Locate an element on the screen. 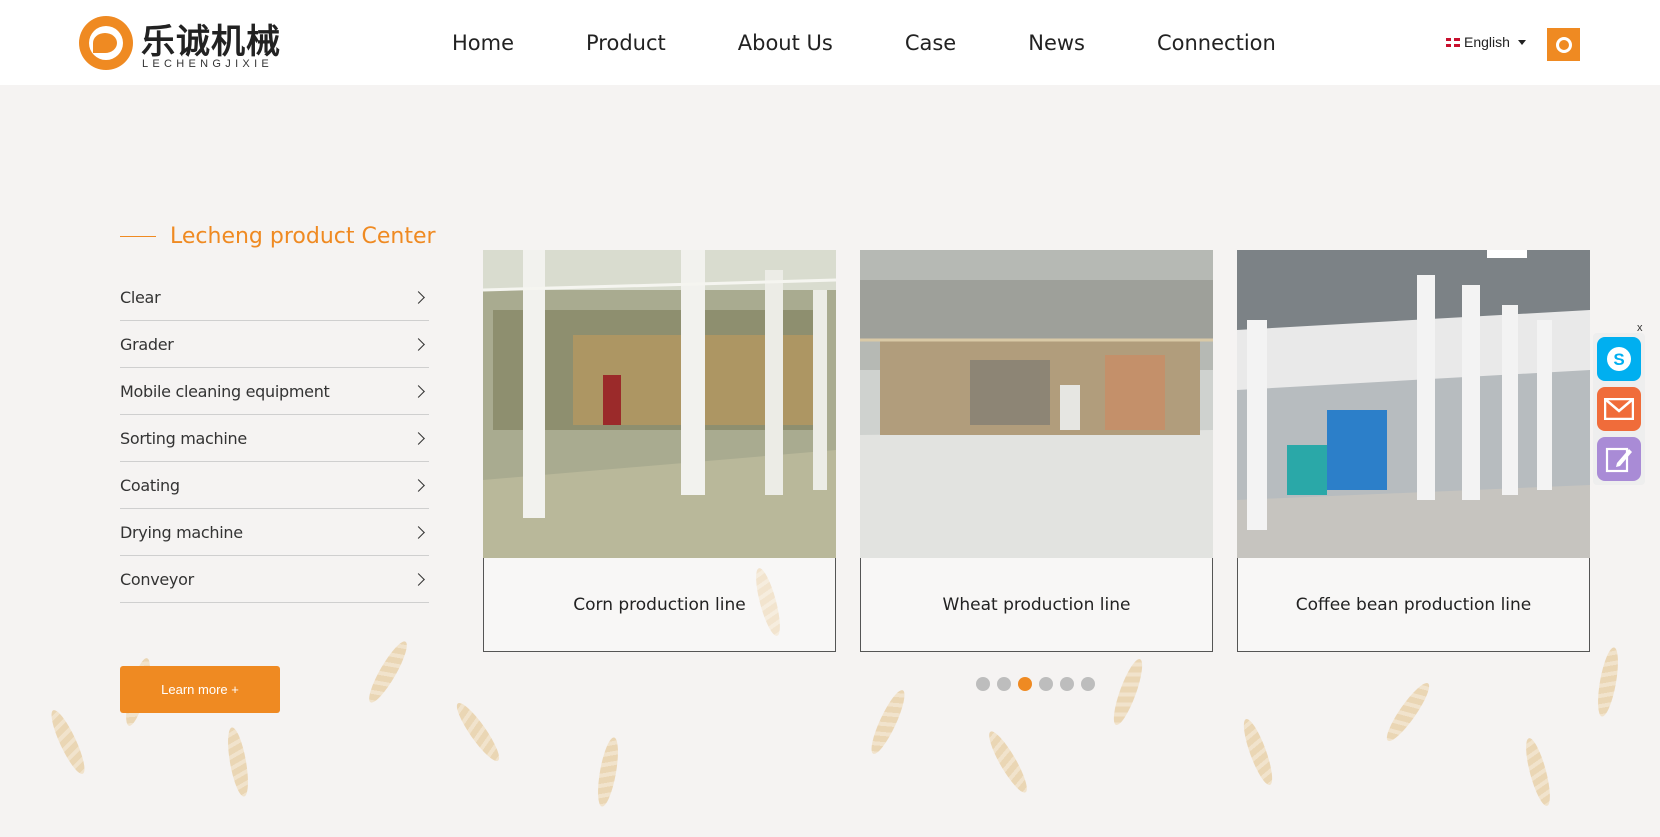 This screenshot has width=1660, height=837. nav-product: Product is located at coordinates (626, 43).